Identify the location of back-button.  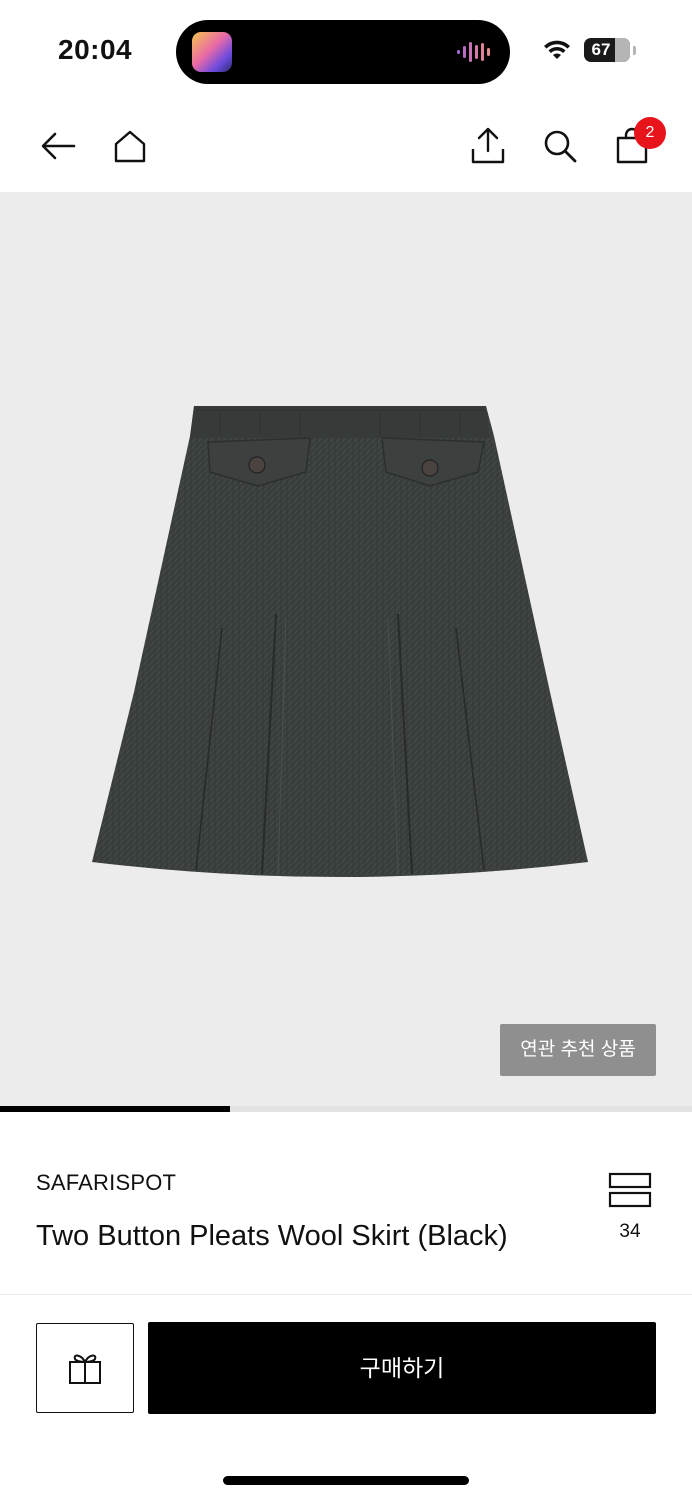
(58, 146).